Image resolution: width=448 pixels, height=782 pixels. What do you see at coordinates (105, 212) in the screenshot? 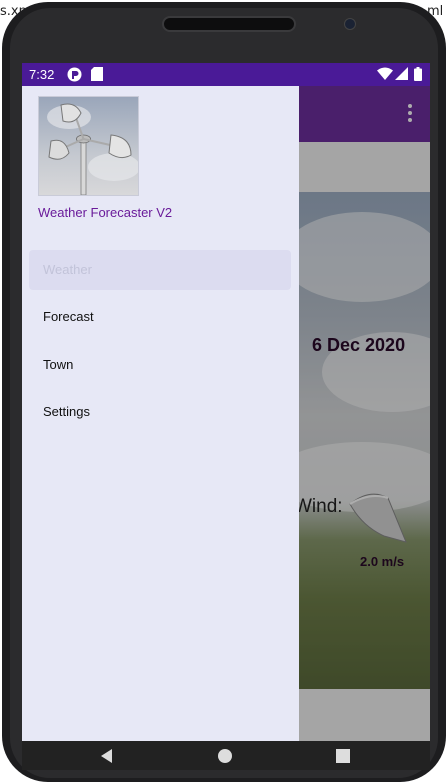
I see `app-name: Weather Forecaster V2` at bounding box center [105, 212].